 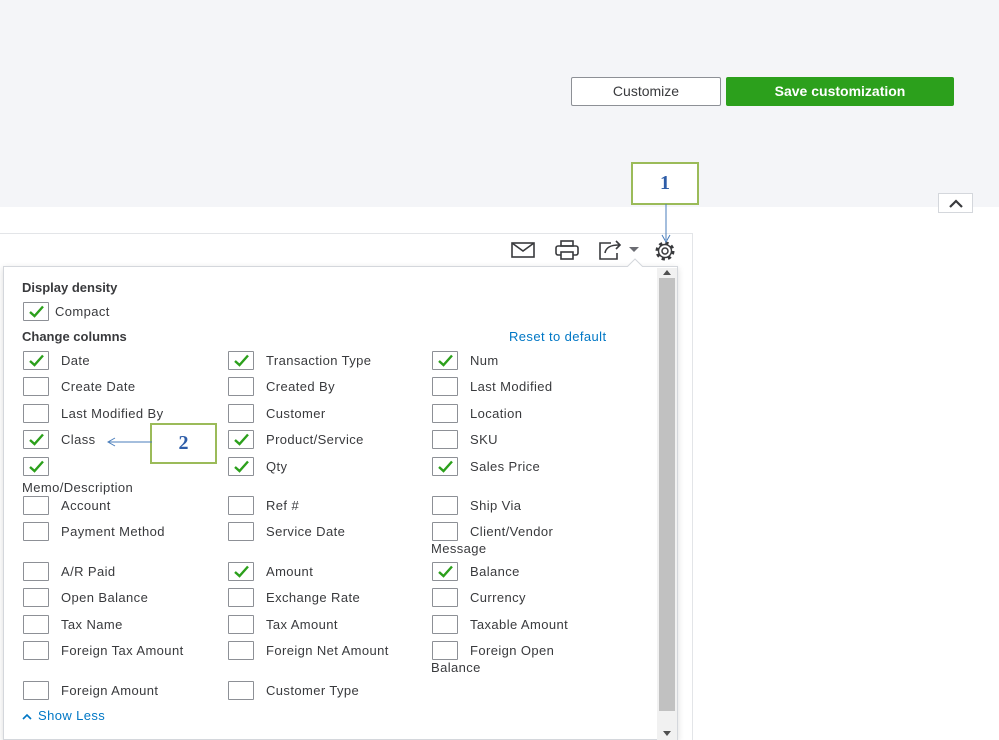 I want to click on open-balance-label: Open Balance, so click(x=105, y=597).